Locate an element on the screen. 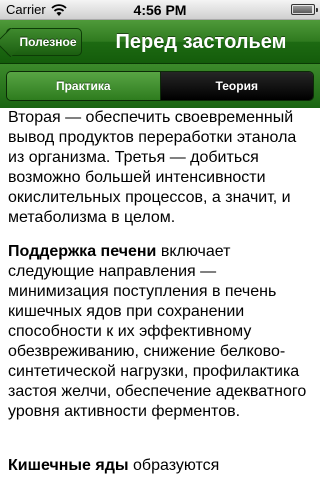  battery-icon is located at coordinates (304, 9).